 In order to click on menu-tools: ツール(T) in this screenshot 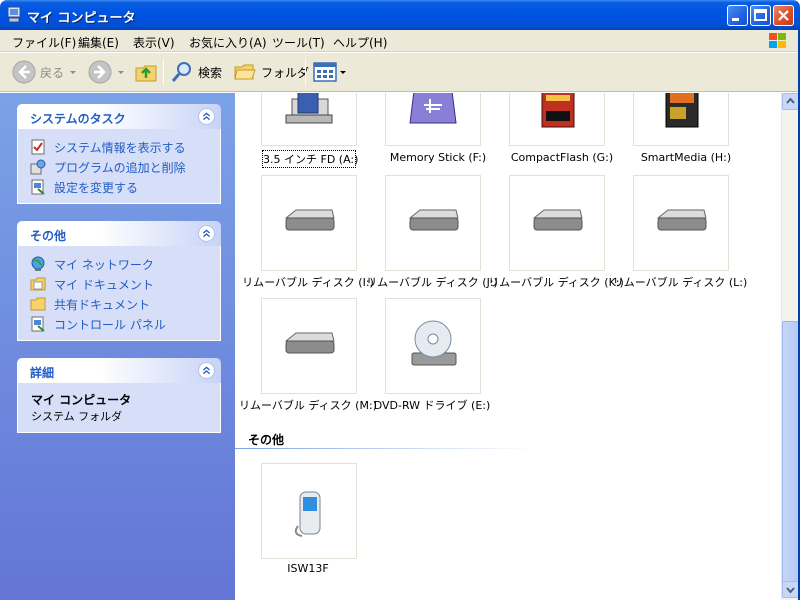, I will do `click(298, 42)`.